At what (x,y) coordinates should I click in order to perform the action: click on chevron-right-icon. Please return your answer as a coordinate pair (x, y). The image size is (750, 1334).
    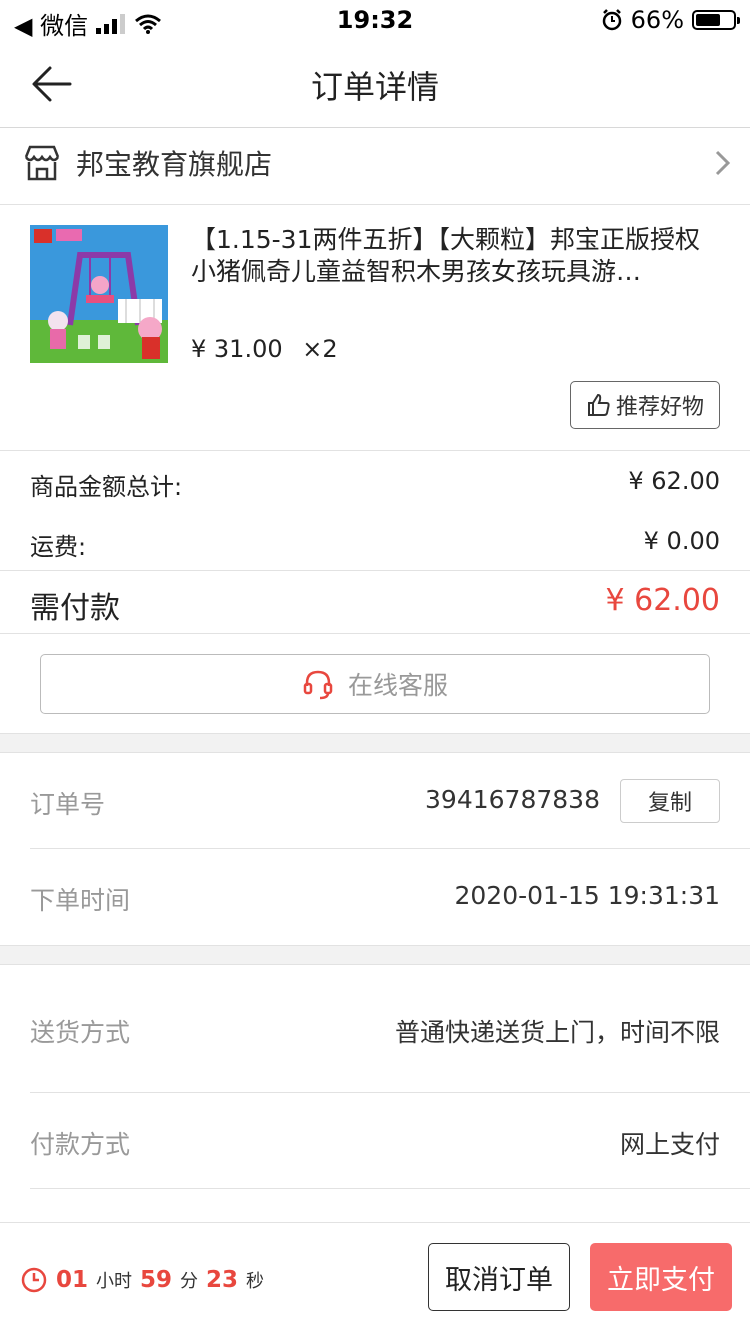
    Looking at the image, I should click on (723, 163).